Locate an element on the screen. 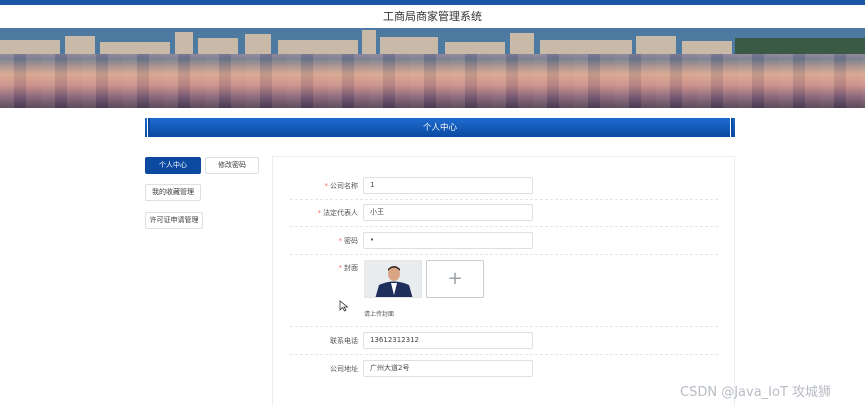  legal-rep-label: * 法定代表人 is located at coordinates (338, 213).